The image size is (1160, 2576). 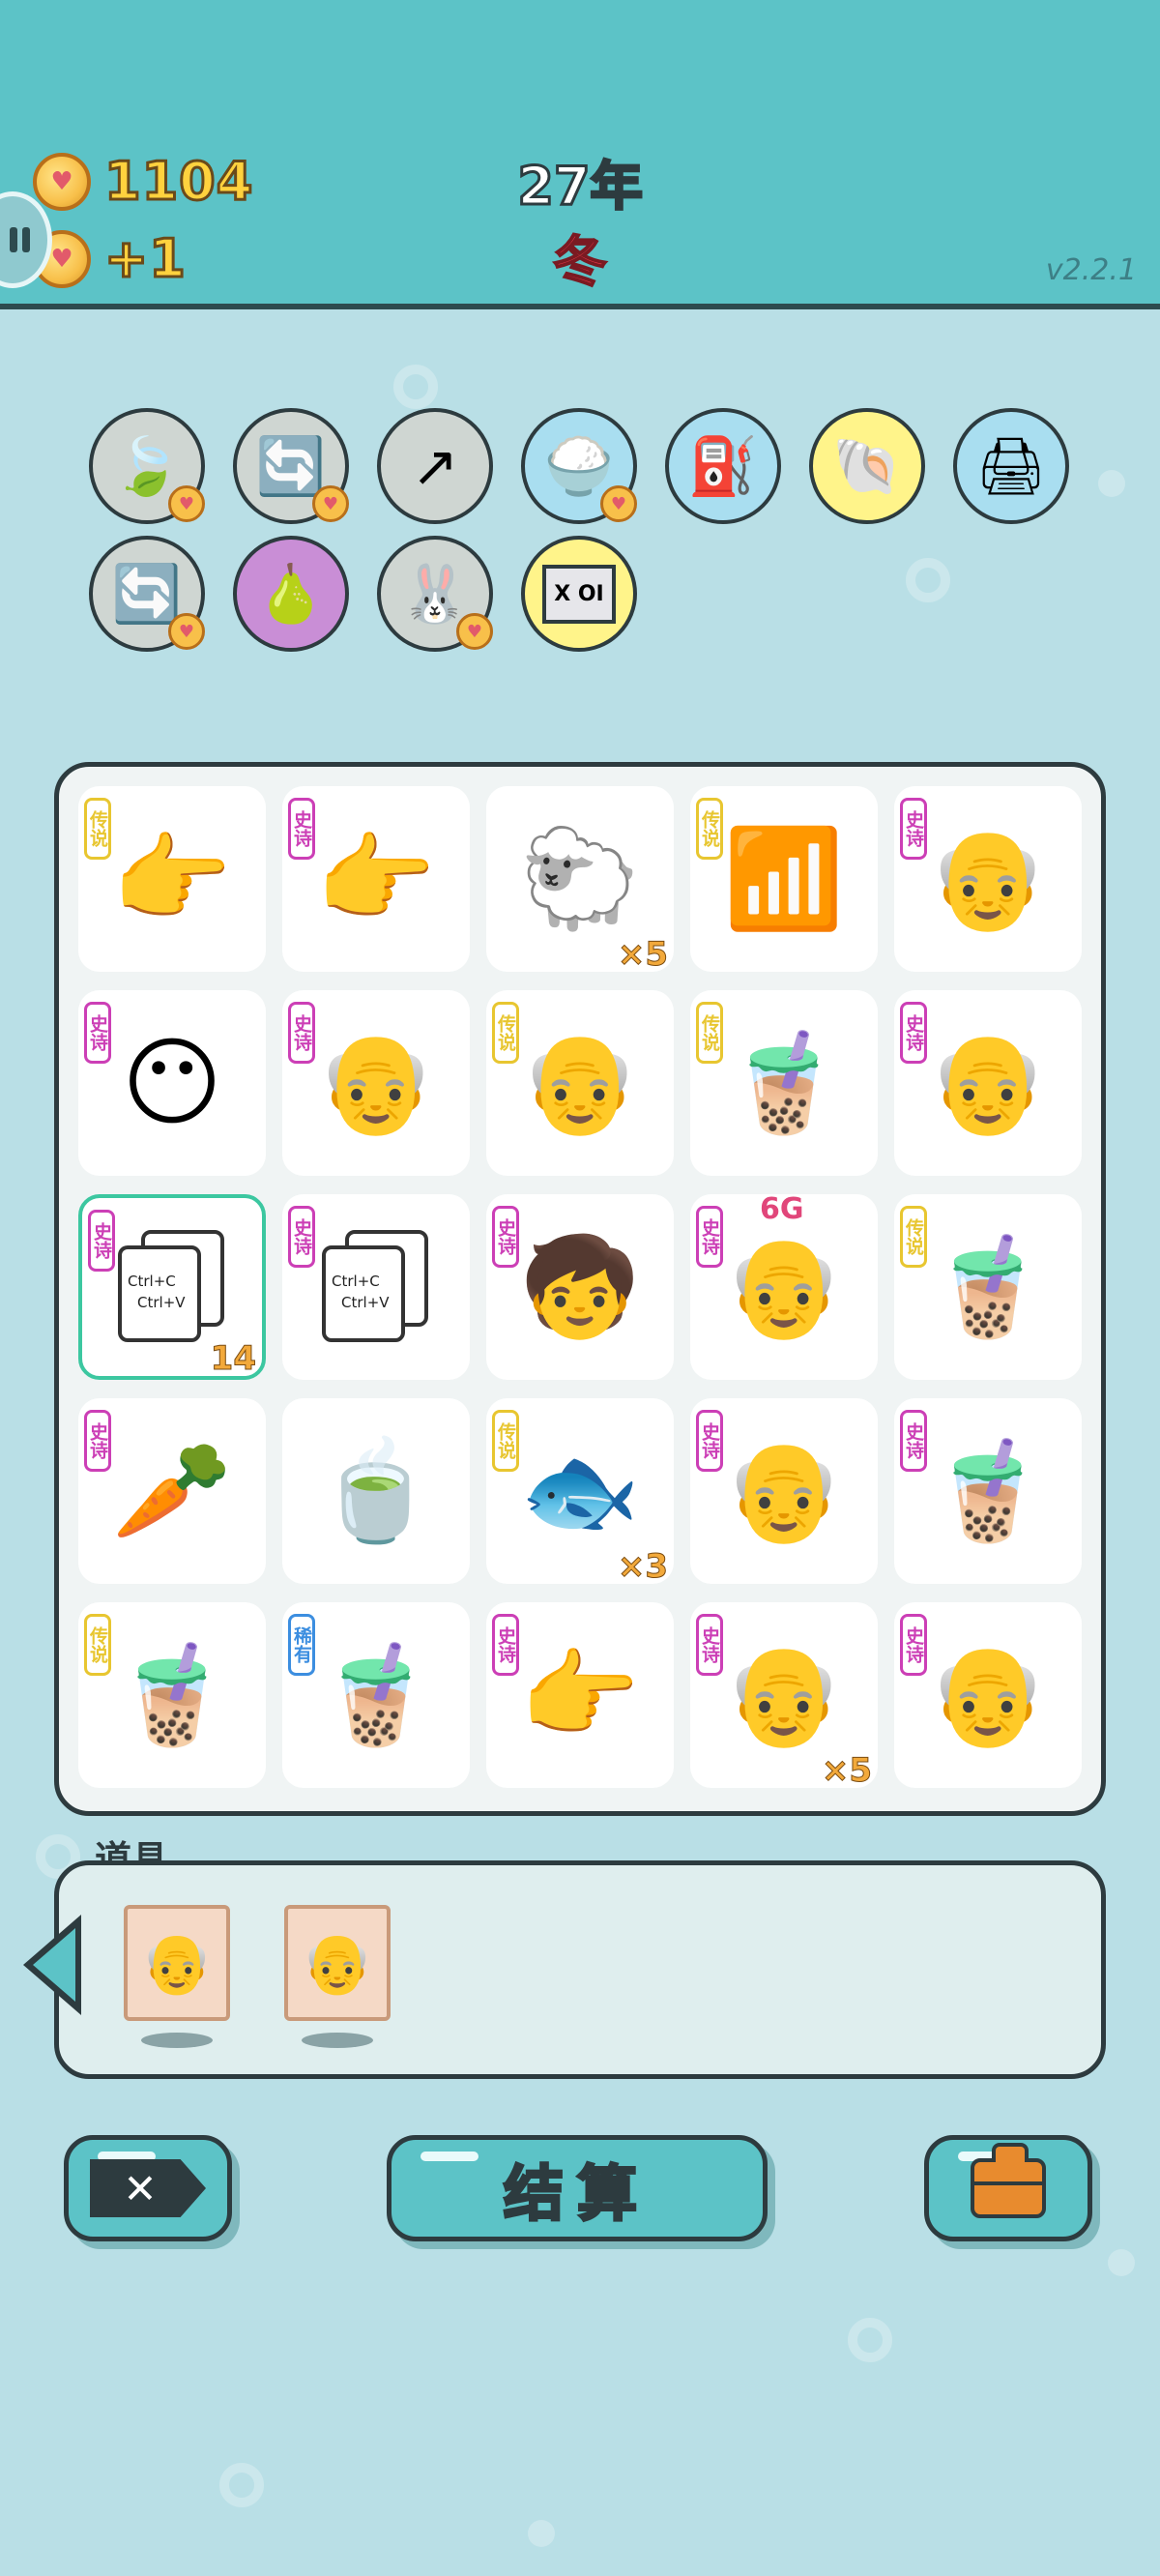 What do you see at coordinates (1009, 2180) in the screenshot?
I see `briefcase-icon` at bounding box center [1009, 2180].